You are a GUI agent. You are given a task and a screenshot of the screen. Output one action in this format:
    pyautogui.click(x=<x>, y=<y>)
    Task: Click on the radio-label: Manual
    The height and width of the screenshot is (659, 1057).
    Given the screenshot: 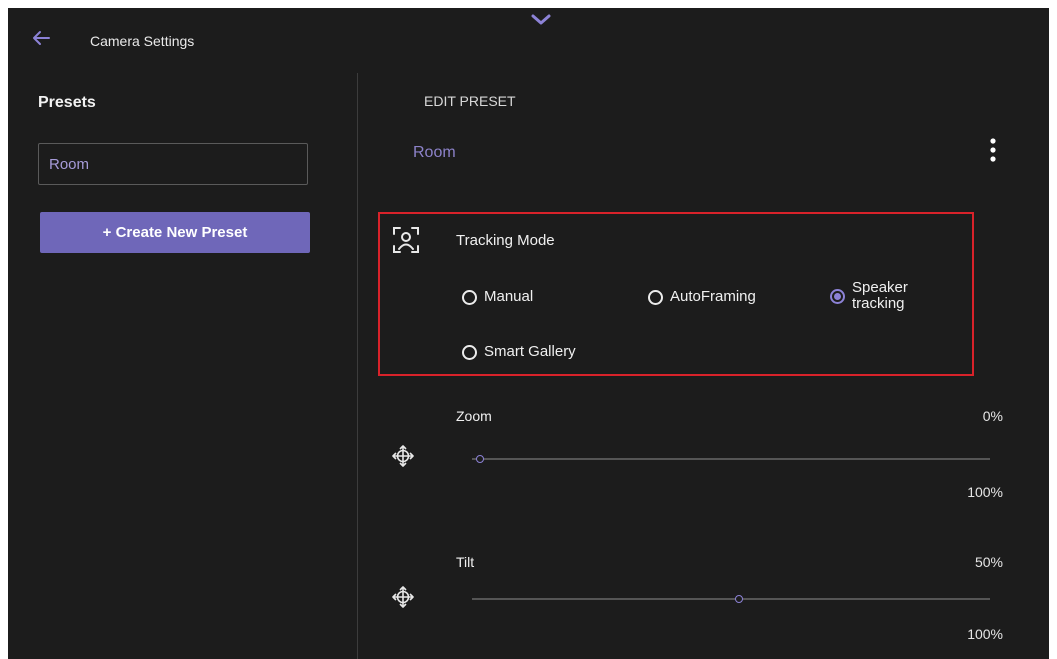 What is the action you would take?
    pyautogui.click(x=509, y=296)
    